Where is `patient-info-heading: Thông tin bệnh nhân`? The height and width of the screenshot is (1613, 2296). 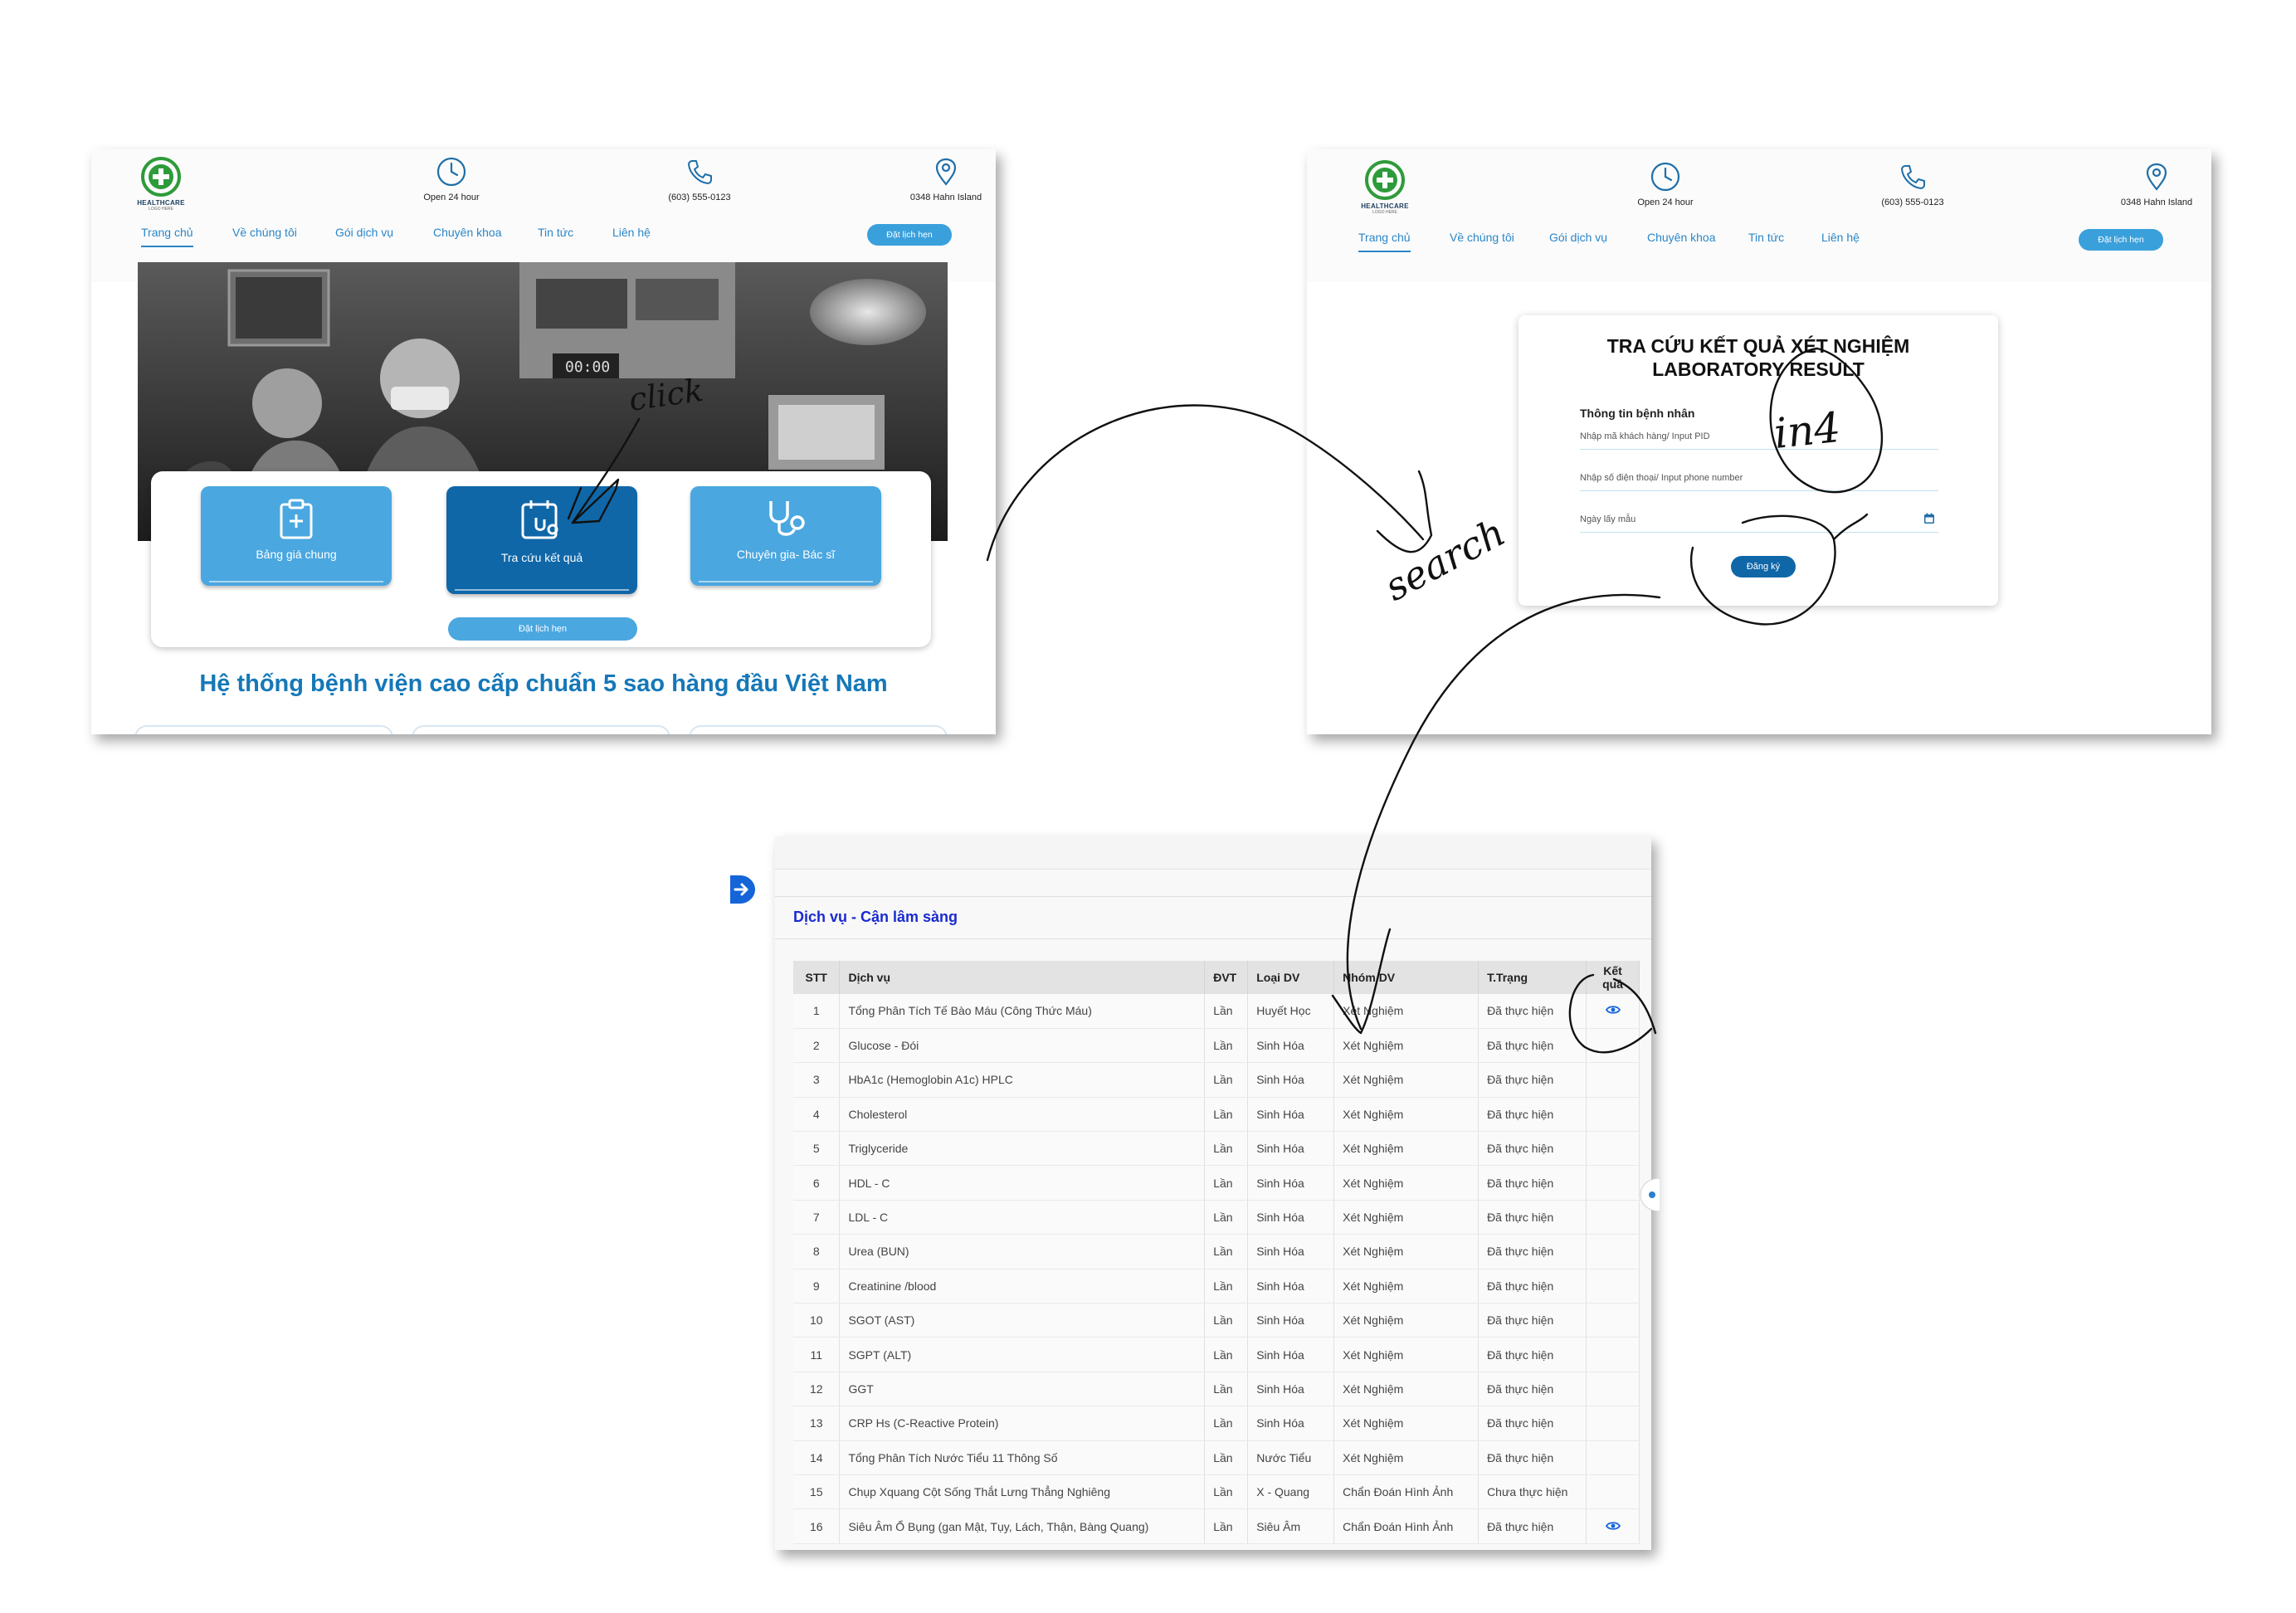
patient-info-heading: Thông tin bệnh nhân is located at coordinates (1637, 413).